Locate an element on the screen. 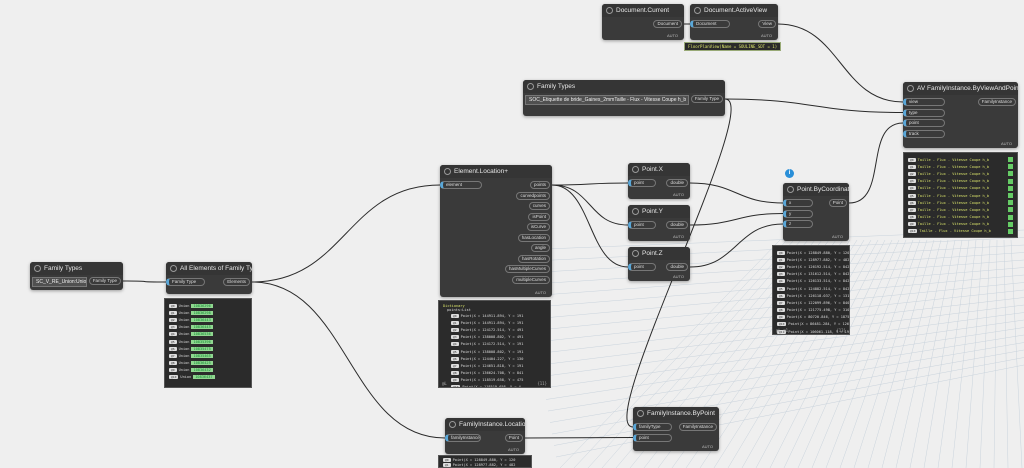 The height and width of the screenshot is (468, 1024). element-id: 10836296 is located at coordinates (202, 305).